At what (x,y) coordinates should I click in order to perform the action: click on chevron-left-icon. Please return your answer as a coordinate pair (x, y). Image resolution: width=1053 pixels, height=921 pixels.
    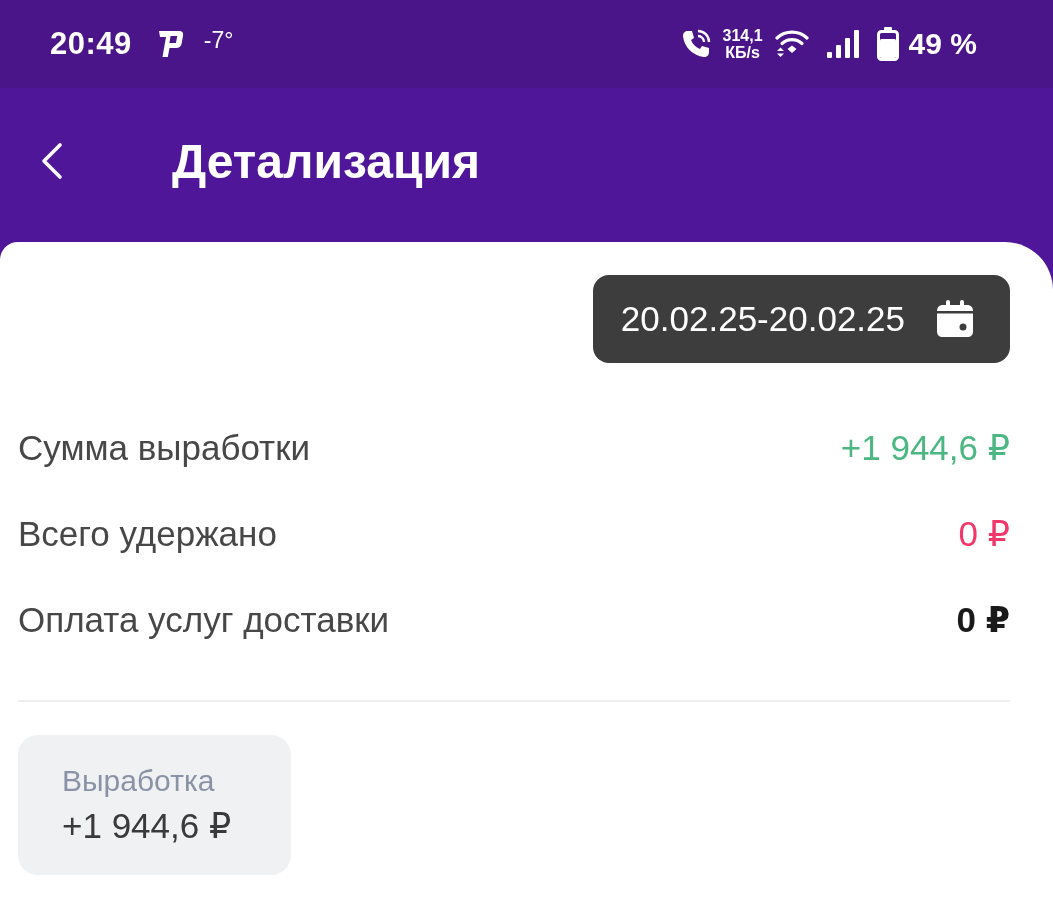
    Looking at the image, I should click on (52, 161).